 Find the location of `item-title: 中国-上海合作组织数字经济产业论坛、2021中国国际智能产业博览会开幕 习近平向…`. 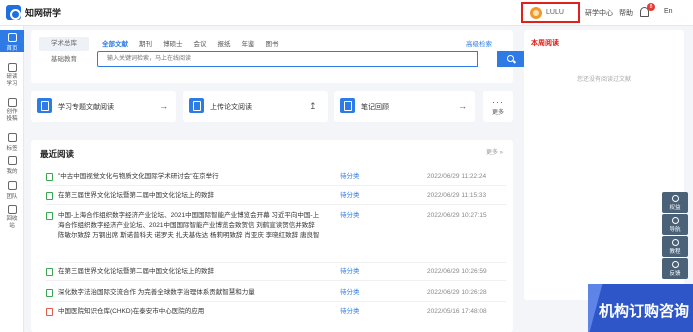

item-title: 中国-上海合作组织数字经济产业论坛、2021中国国际智能产业博览会开幕 习近平向… is located at coordinates (189, 226).